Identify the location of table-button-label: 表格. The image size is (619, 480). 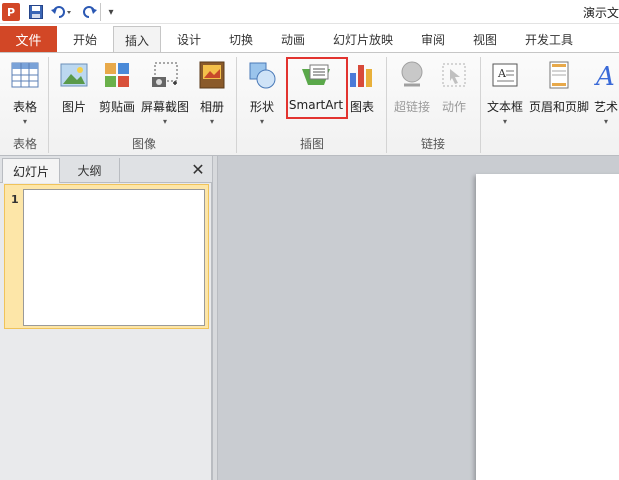
(24, 107).